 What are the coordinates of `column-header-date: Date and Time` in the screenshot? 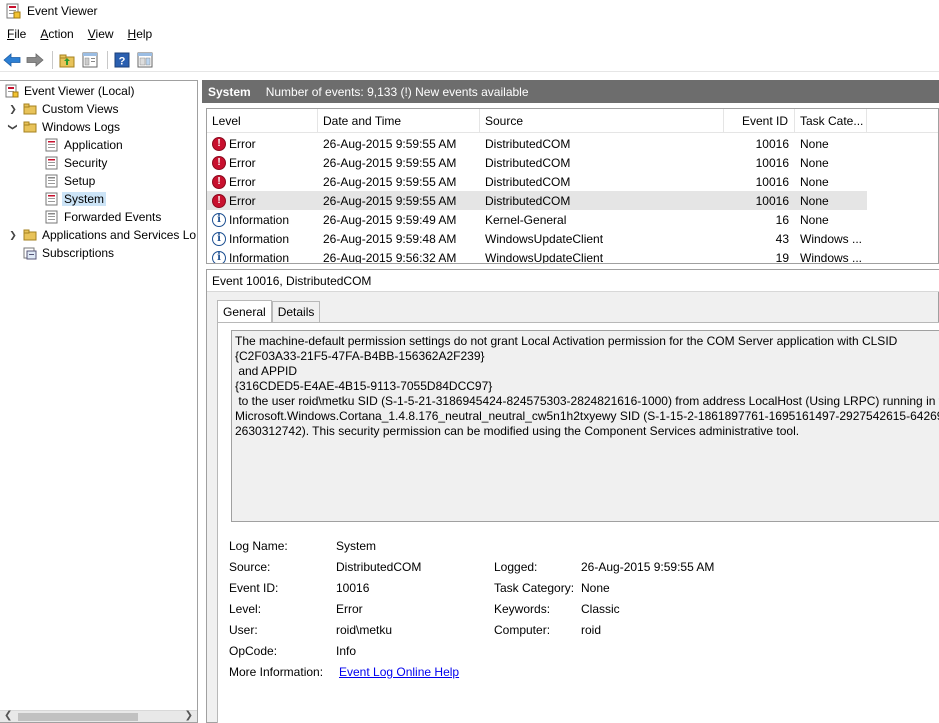 It's located at (399, 121).